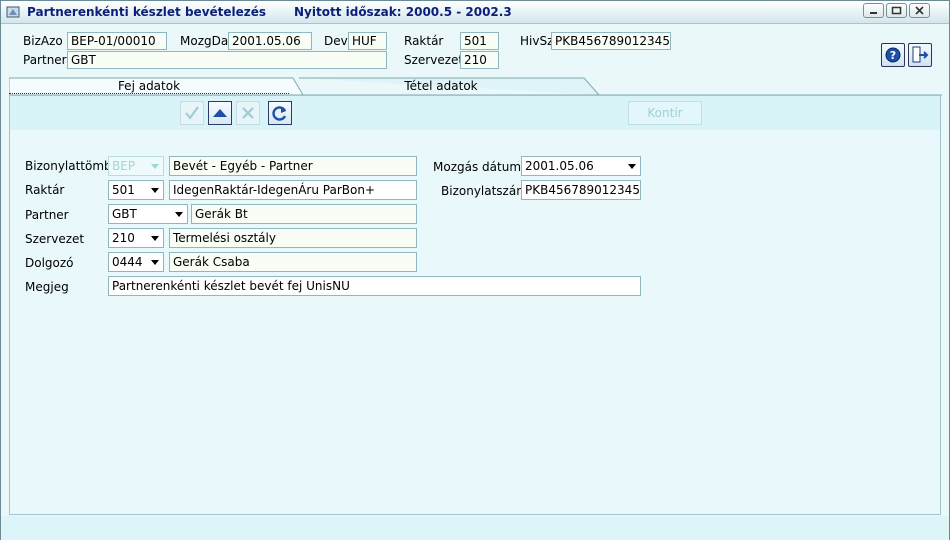 The width and height of the screenshot is (950, 540). I want to click on raktar-header-field: 501, so click(479, 41).